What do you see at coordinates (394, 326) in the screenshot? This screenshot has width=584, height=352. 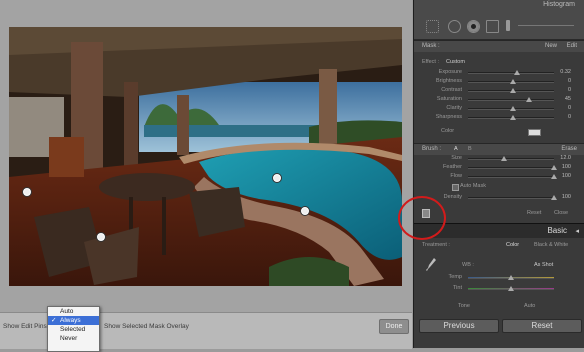 I see `done-button: Done` at bounding box center [394, 326].